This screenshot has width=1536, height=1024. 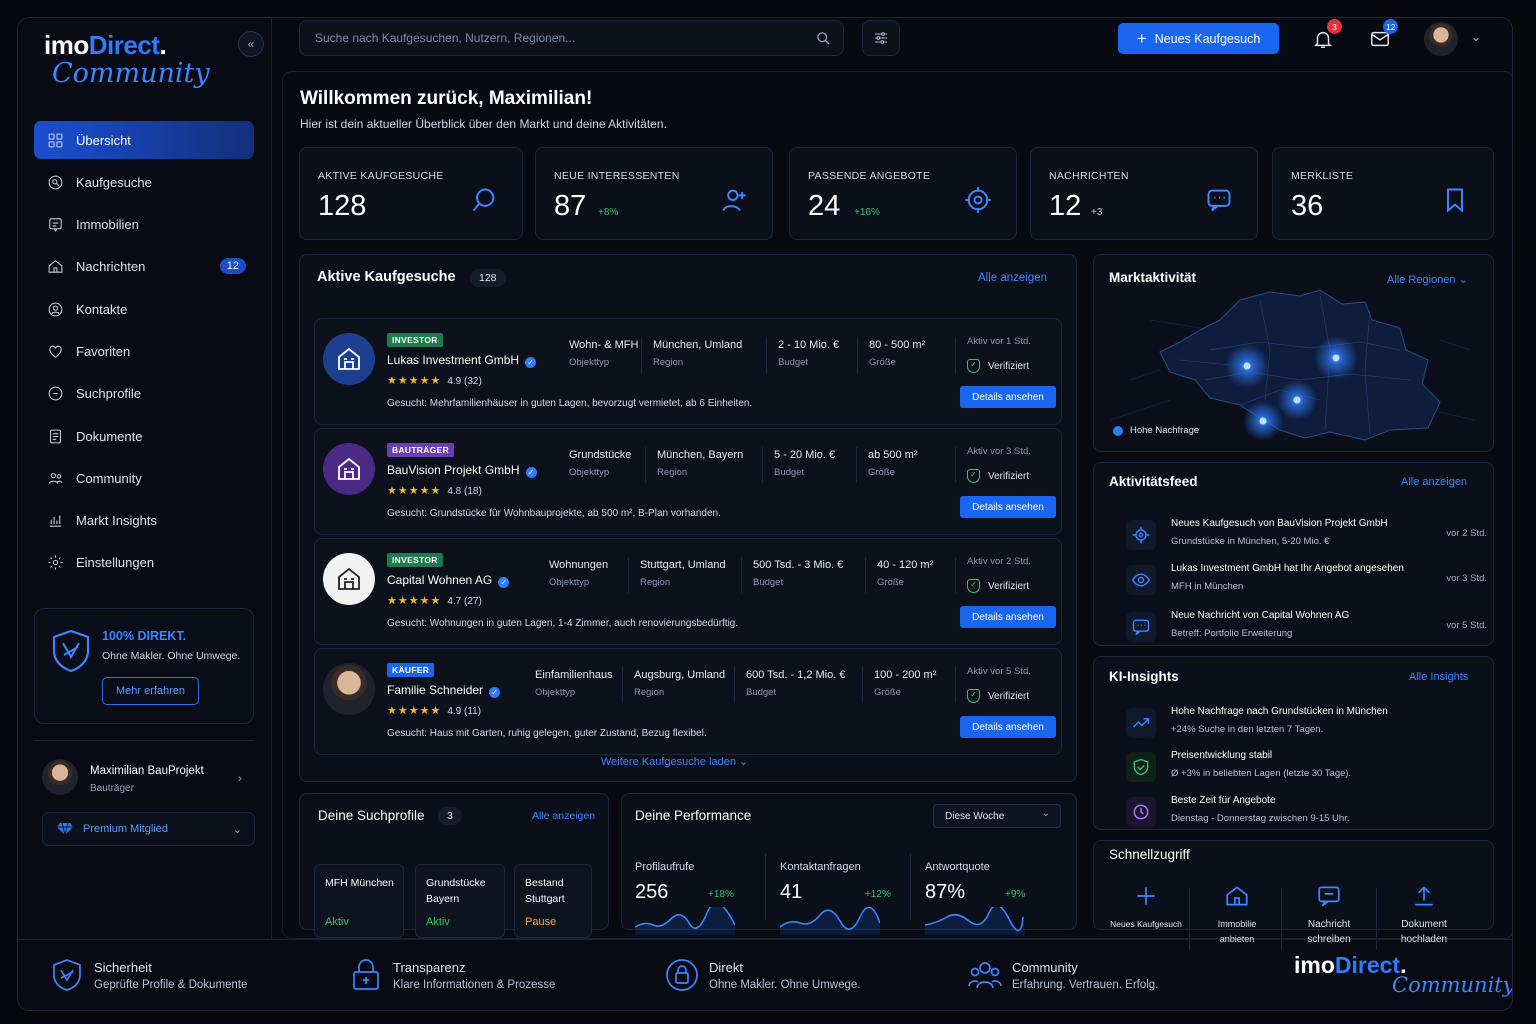 I want to click on filter-button, so click(x=881, y=38).